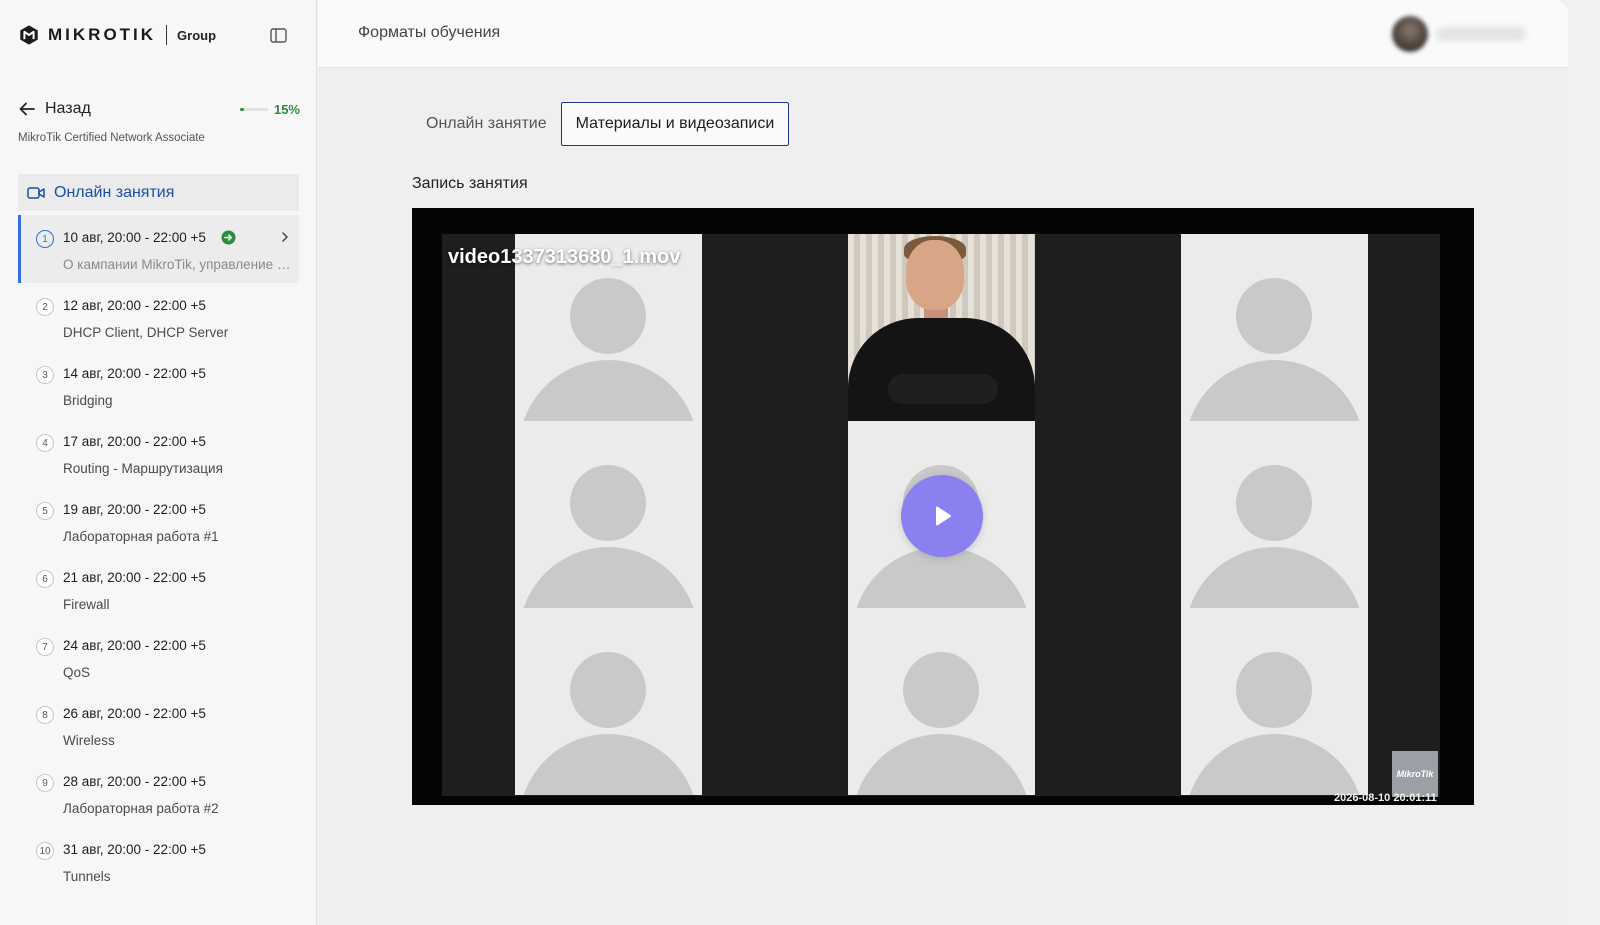 The height and width of the screenshot is (925, 1600). I want to click on mikrotik-watermark: MikroTik, so click(1415, 774).